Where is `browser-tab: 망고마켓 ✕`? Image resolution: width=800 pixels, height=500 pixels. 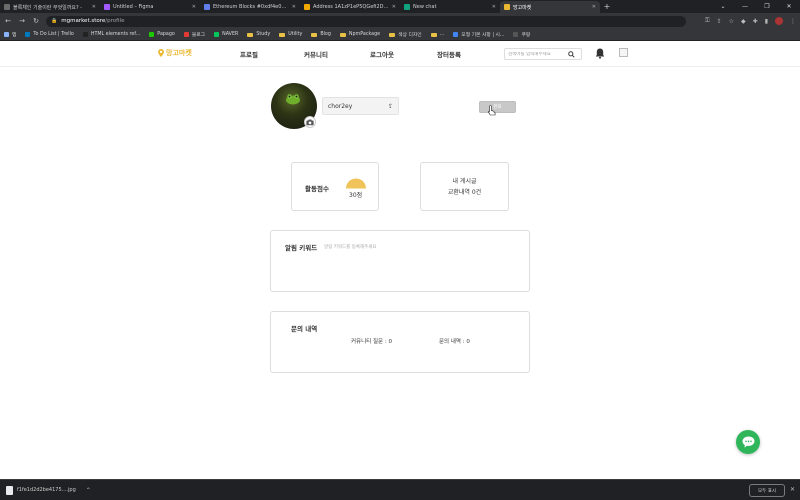 browser-tab: 망고마켓 ✕ is located at coordinates (550, 7).